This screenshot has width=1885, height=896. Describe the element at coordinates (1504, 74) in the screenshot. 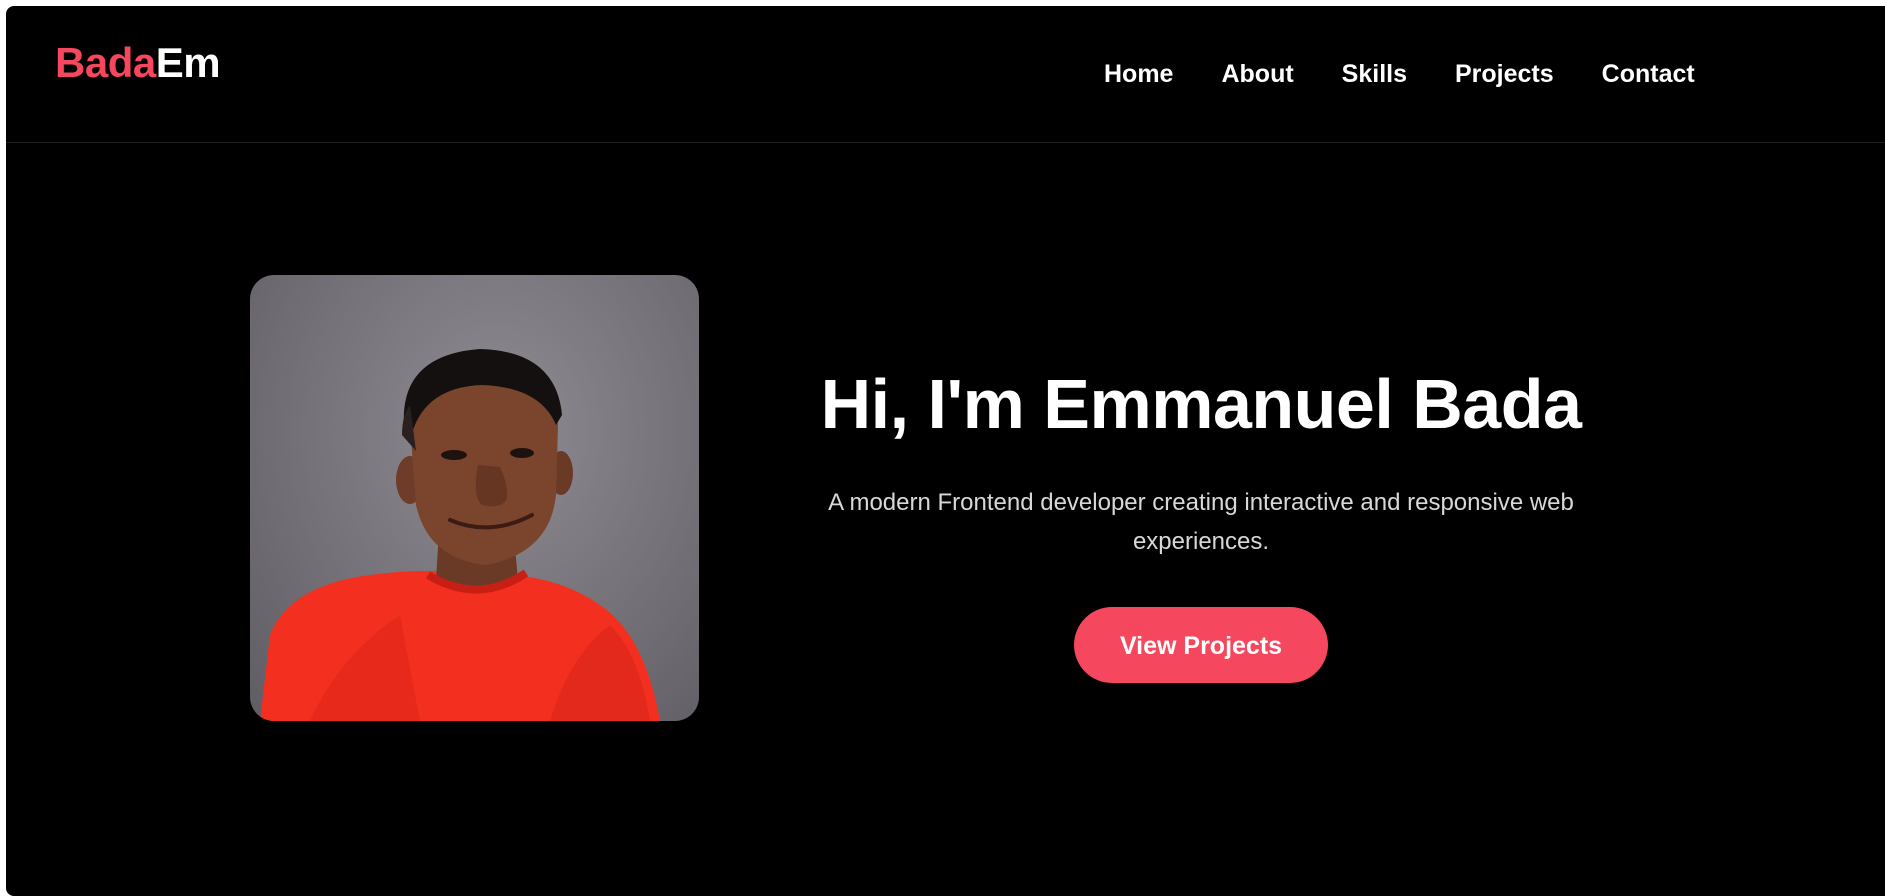

I see `nav-link-projects: Projects` at that location.